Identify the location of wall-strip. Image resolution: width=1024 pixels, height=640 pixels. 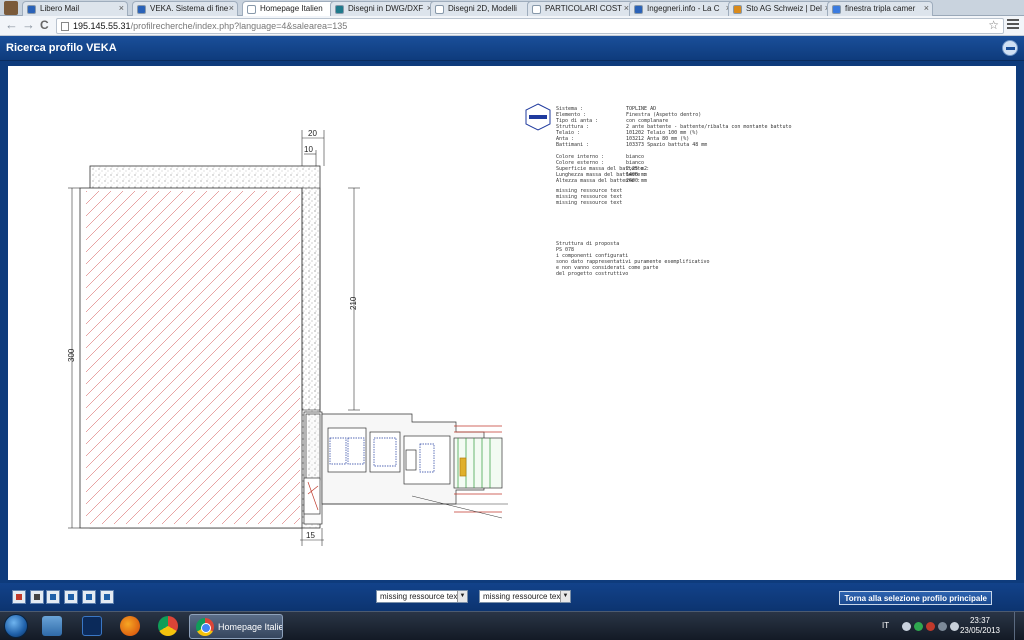
(311, 299).